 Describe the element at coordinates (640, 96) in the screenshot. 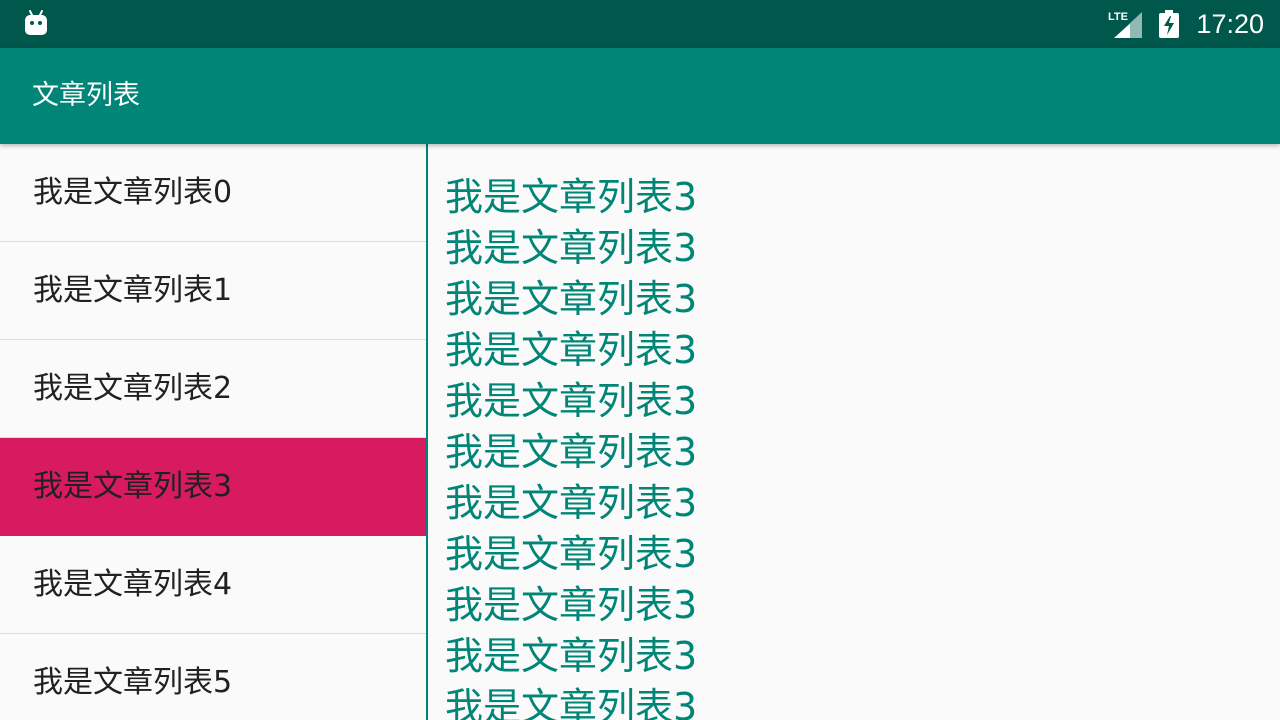

I see `app-bar: 文章列表` at that location.